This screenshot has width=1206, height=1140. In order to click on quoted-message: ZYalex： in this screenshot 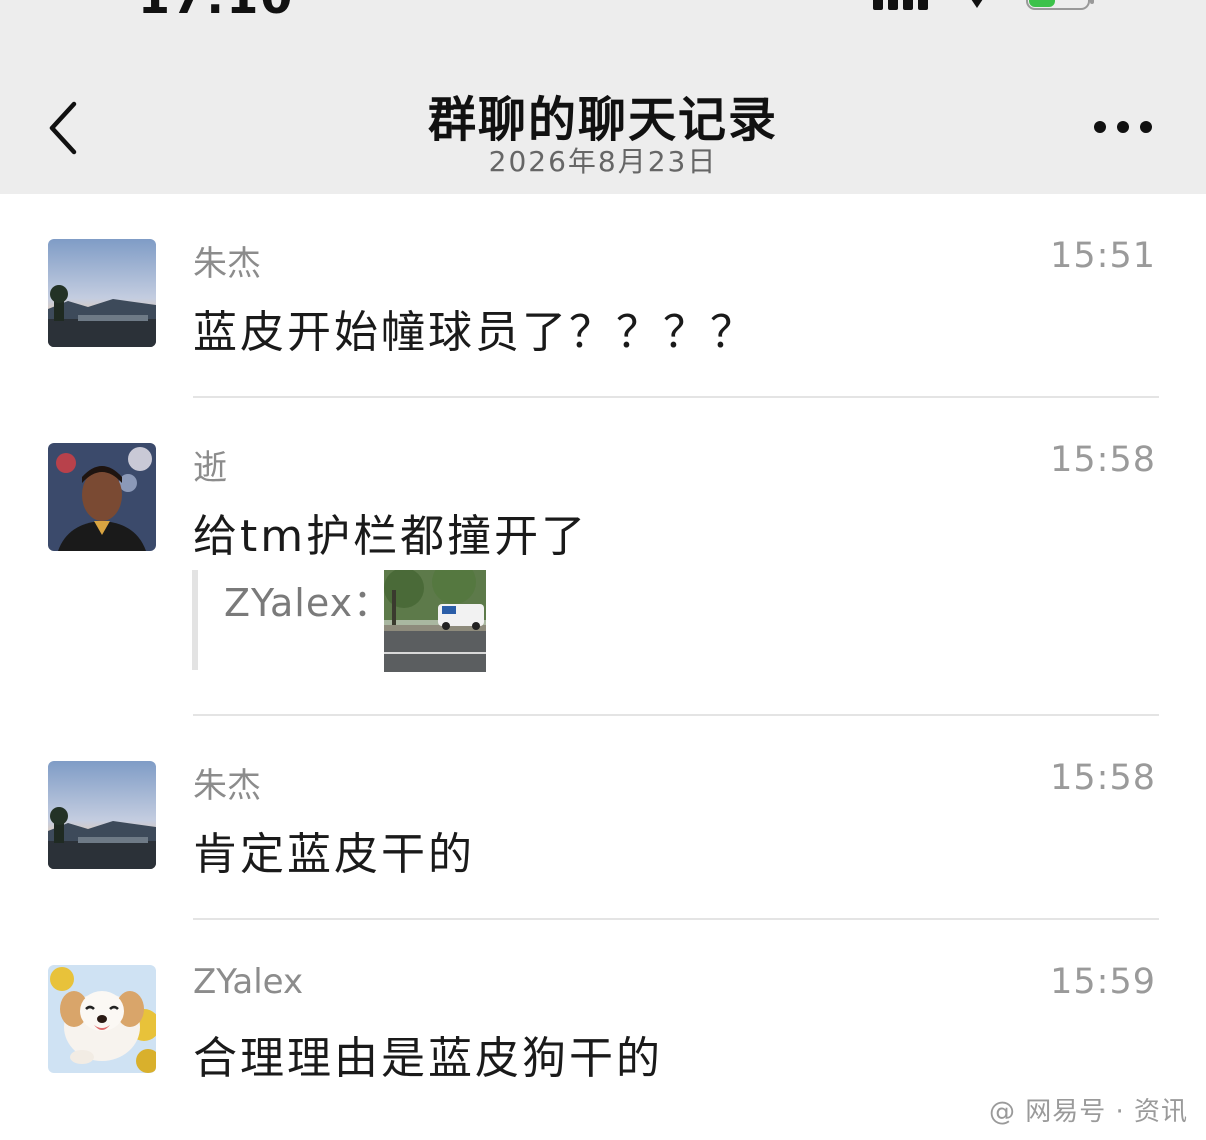, I will do `click(355, 621)`.